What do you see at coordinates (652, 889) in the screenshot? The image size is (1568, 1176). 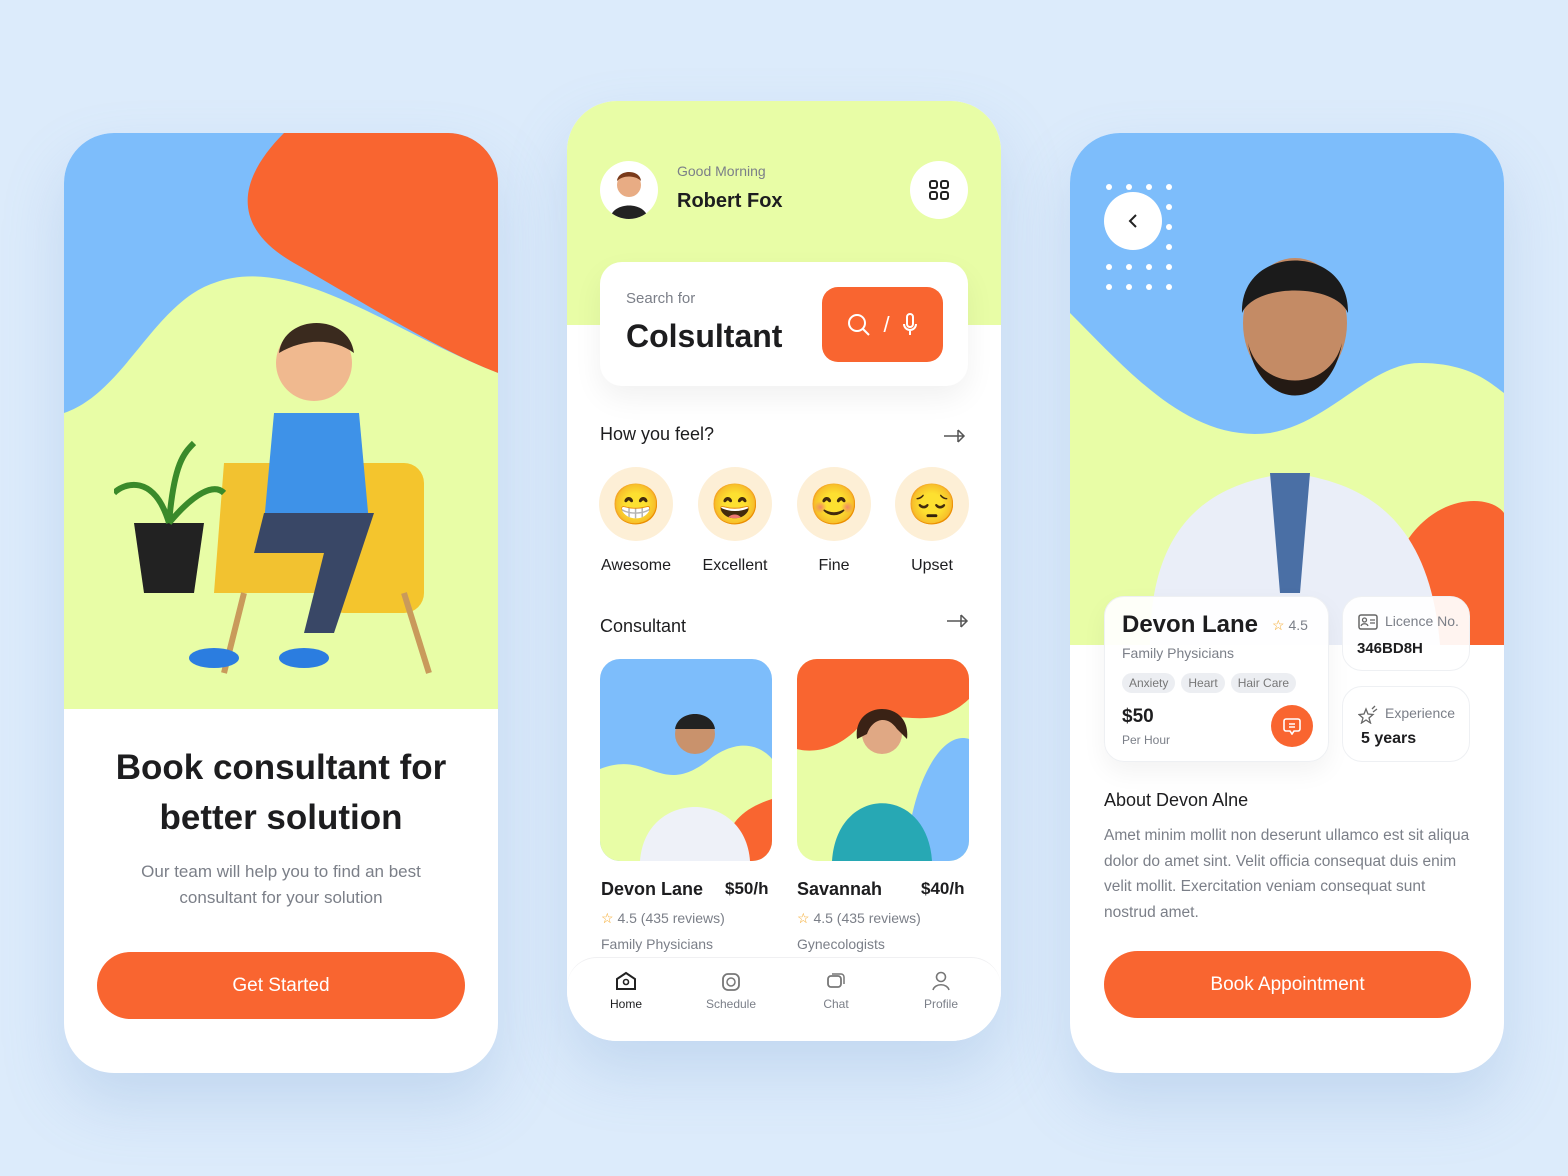 I see `consultant-name: Devon Lane` at bounding box center [652, 889].